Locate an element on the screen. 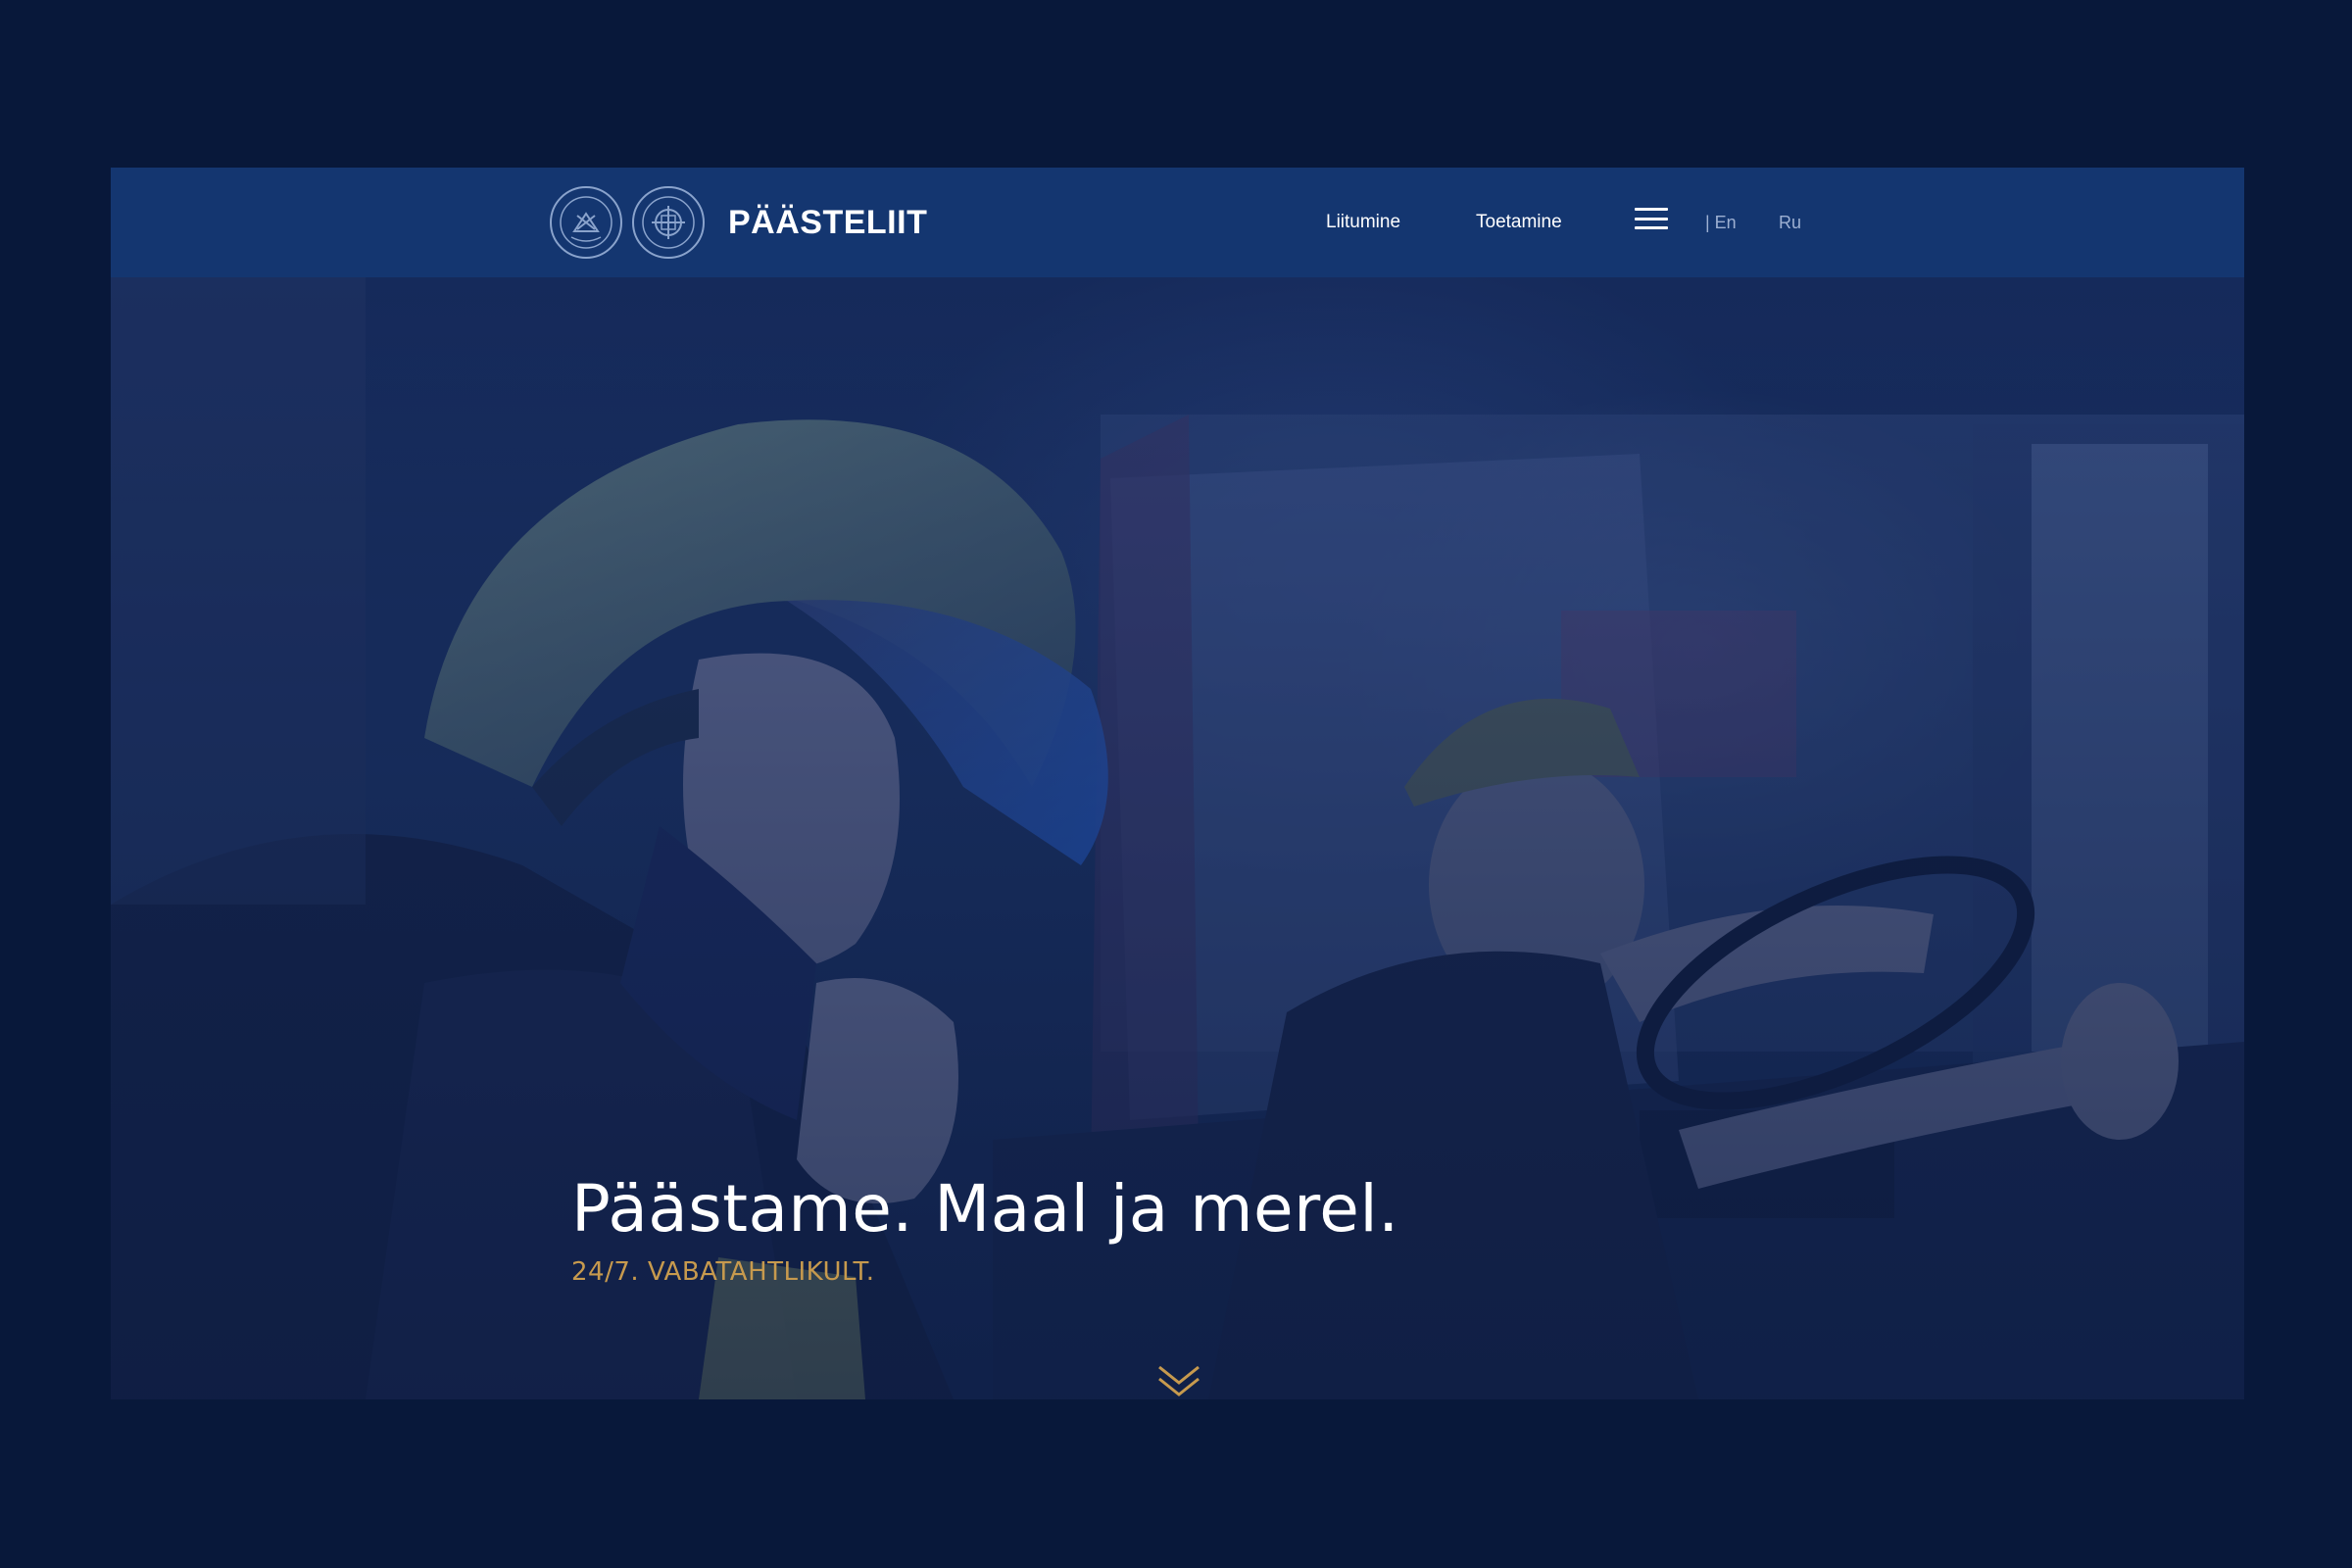 This screenshot has width=2352, height=1568. hero-subtitle: 24/7. VABATAHTLIKULT. is located at coordinates (723, 1272).